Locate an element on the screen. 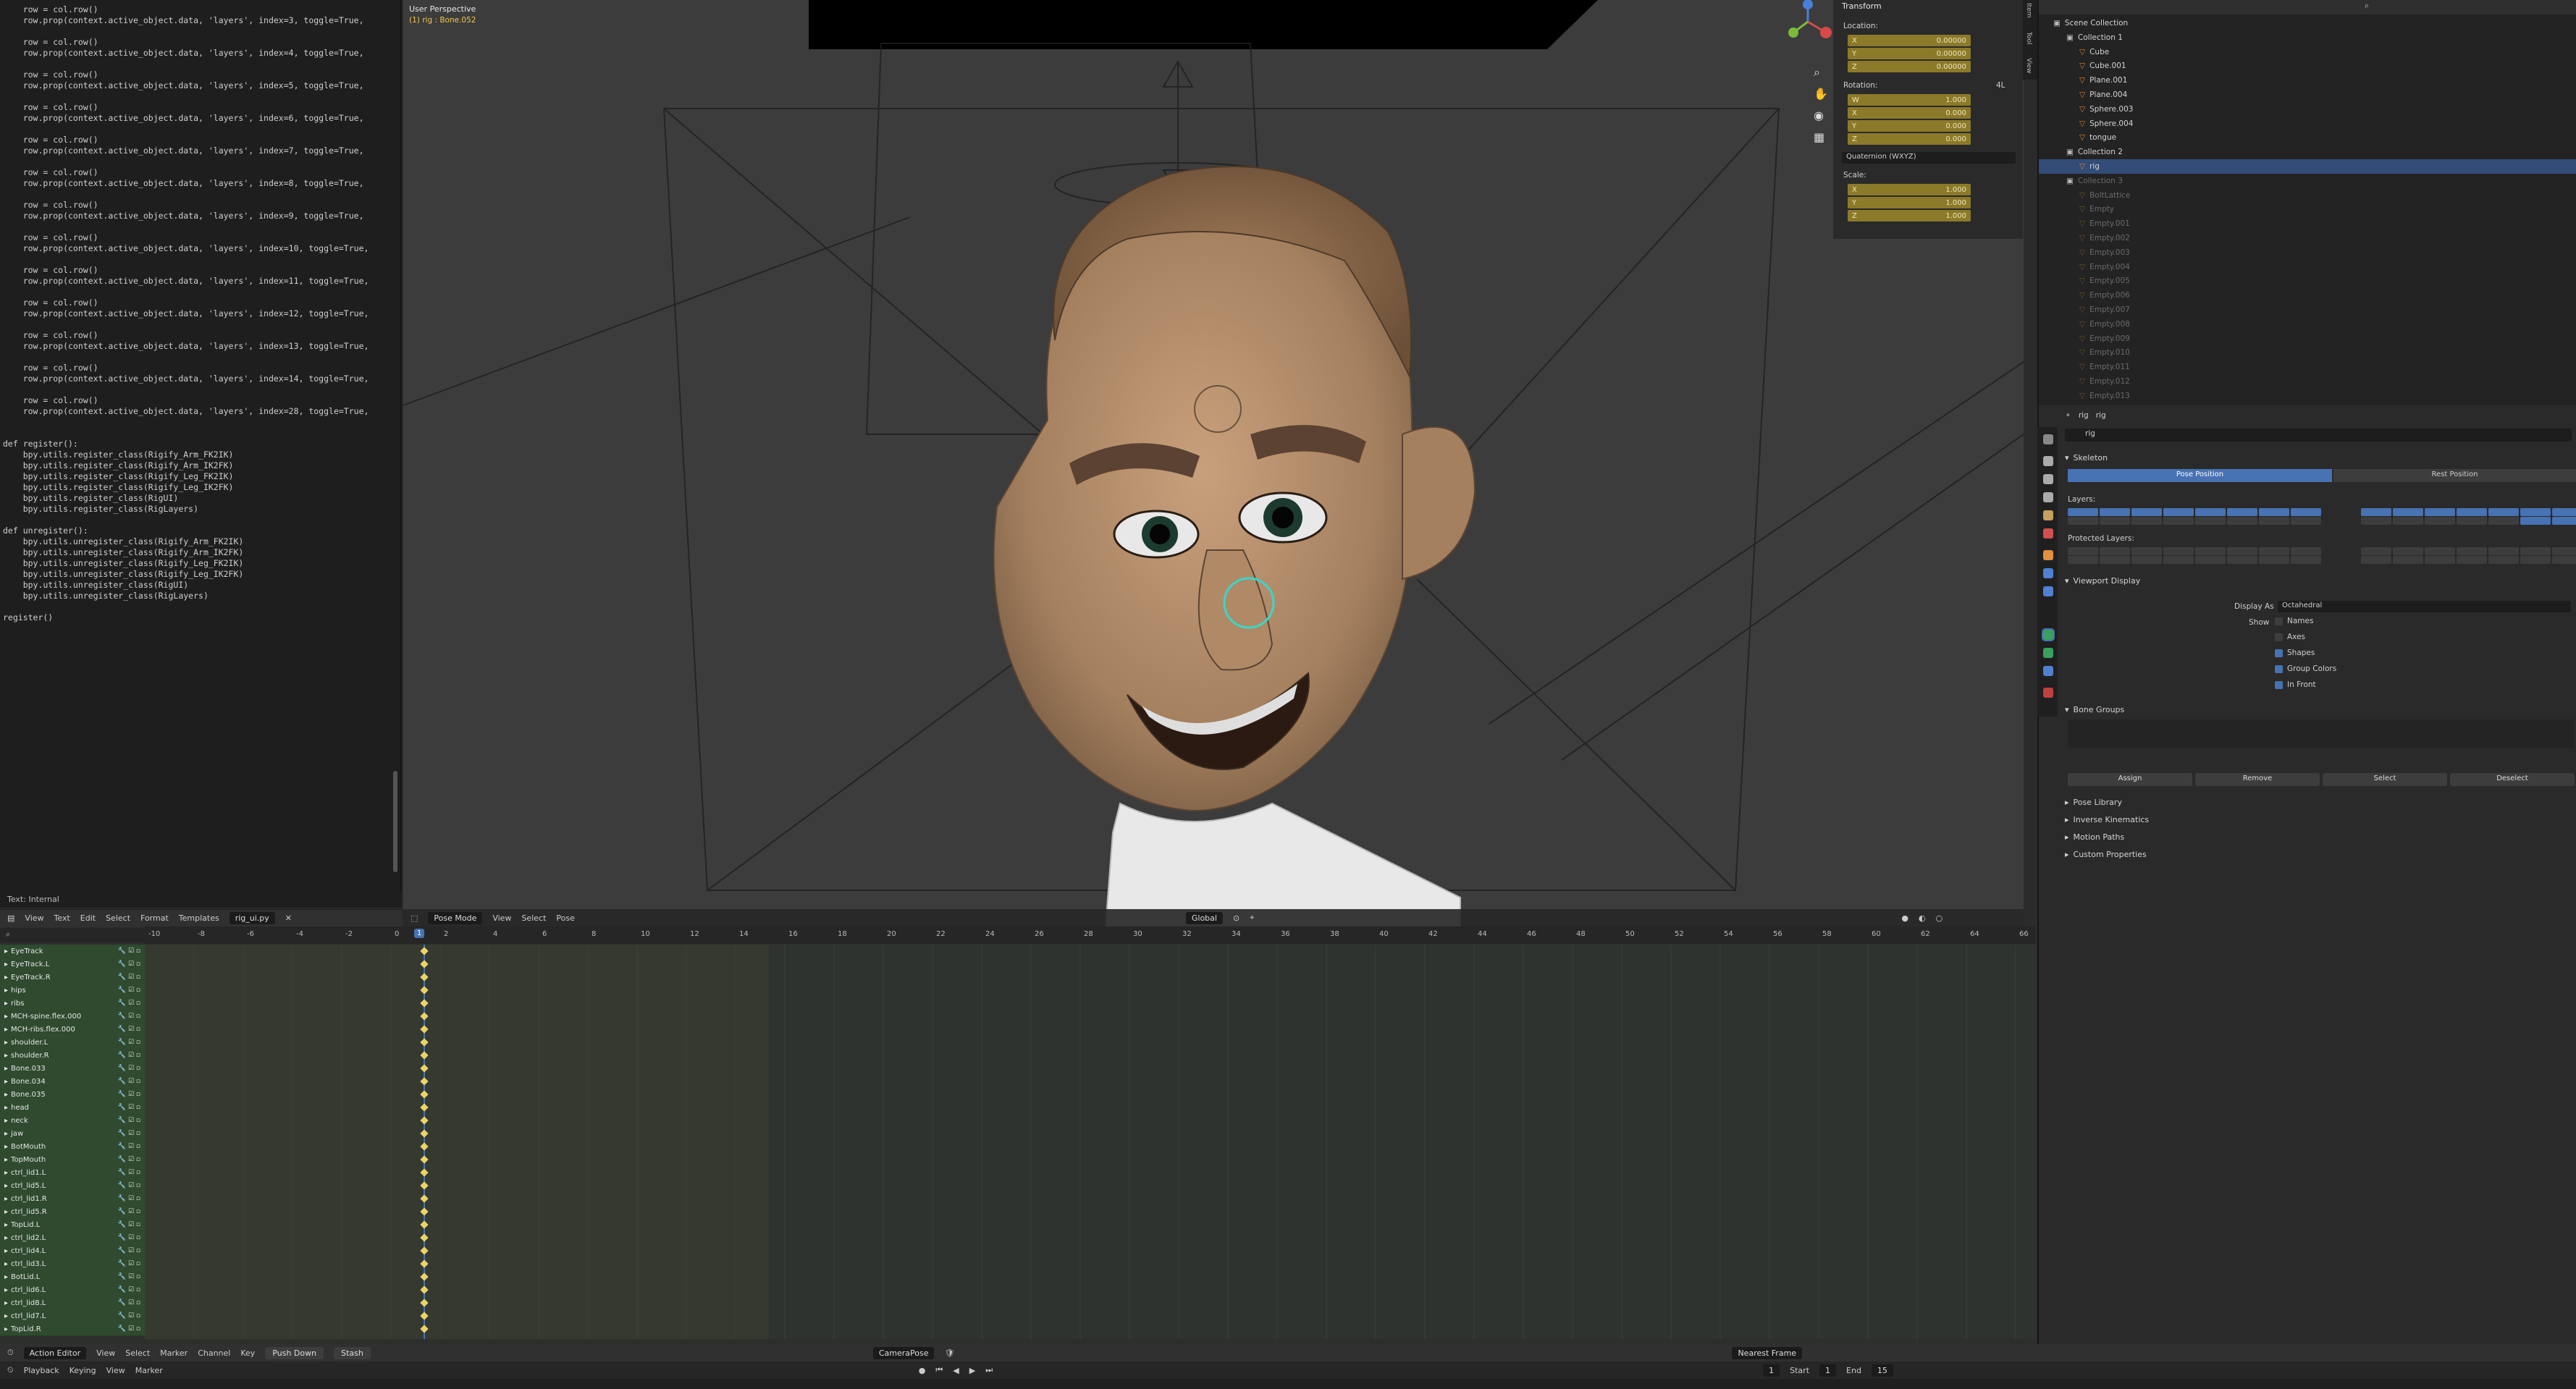  channel-row: ▸ ctrl_lid5.R 🔧 ☑ ▫ is located at coordinates (72, 1212).